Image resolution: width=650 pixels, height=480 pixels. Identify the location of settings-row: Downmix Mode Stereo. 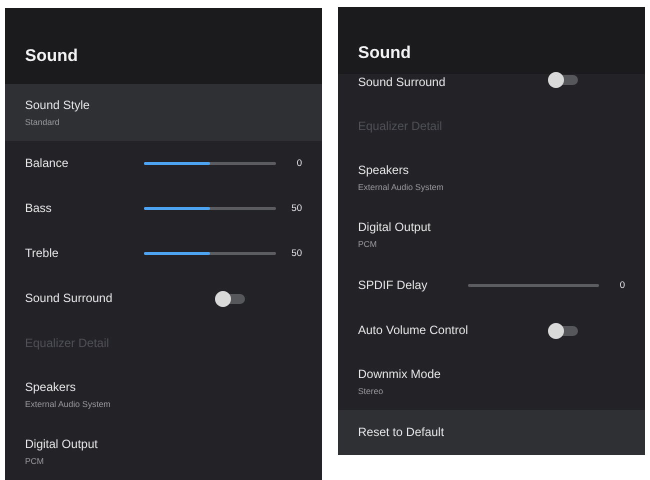
(491, 381).